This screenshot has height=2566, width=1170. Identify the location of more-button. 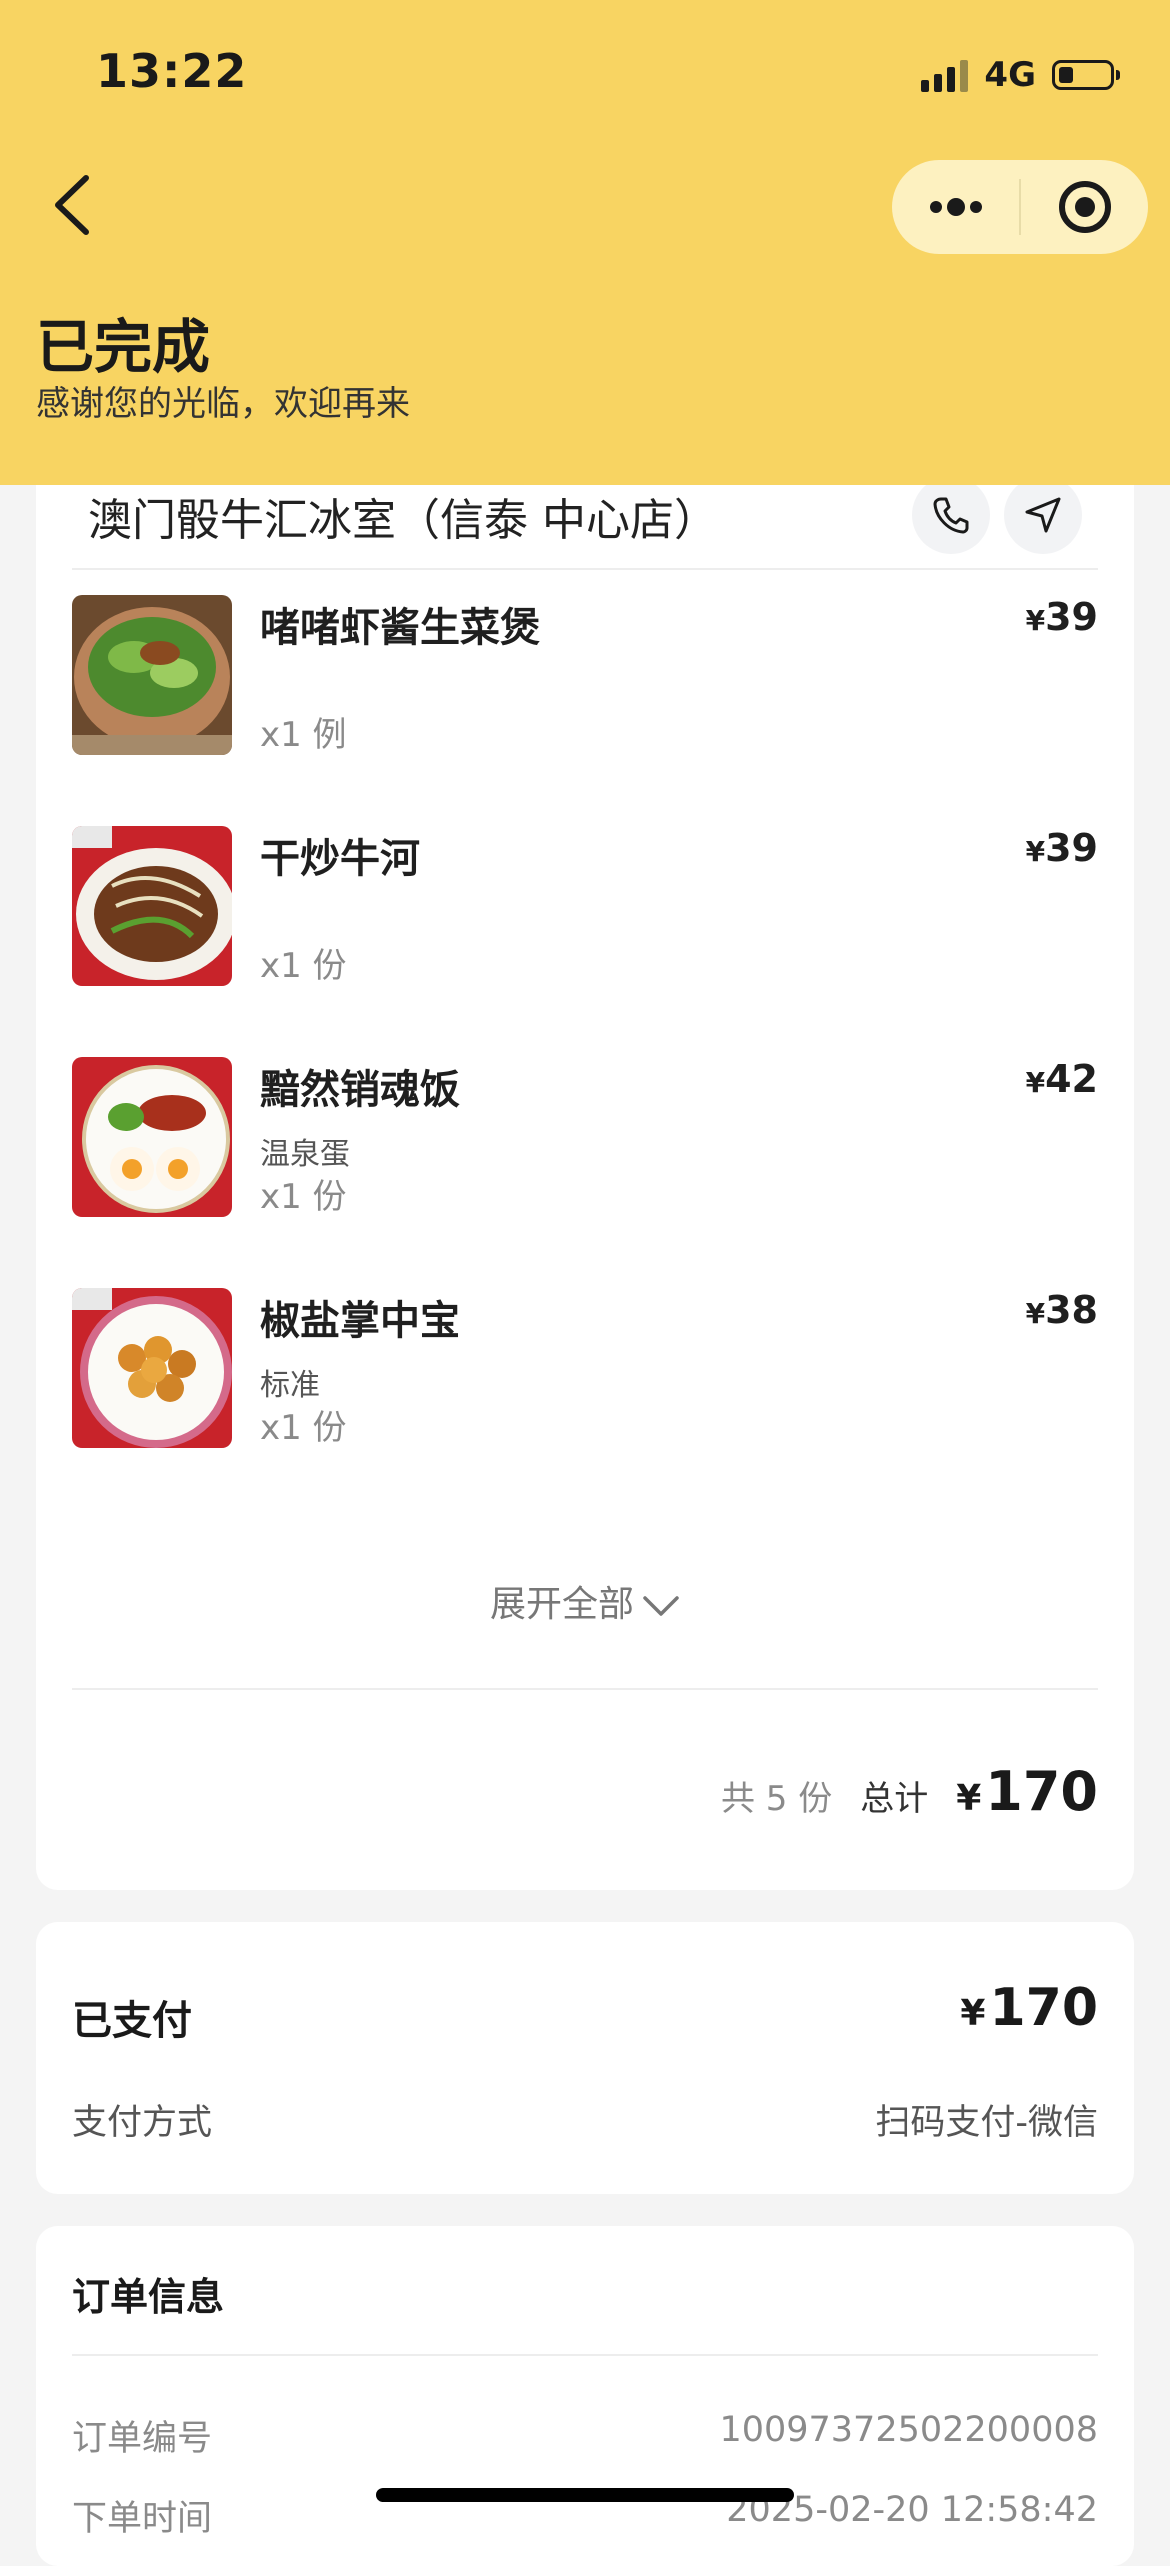
(955, 207).